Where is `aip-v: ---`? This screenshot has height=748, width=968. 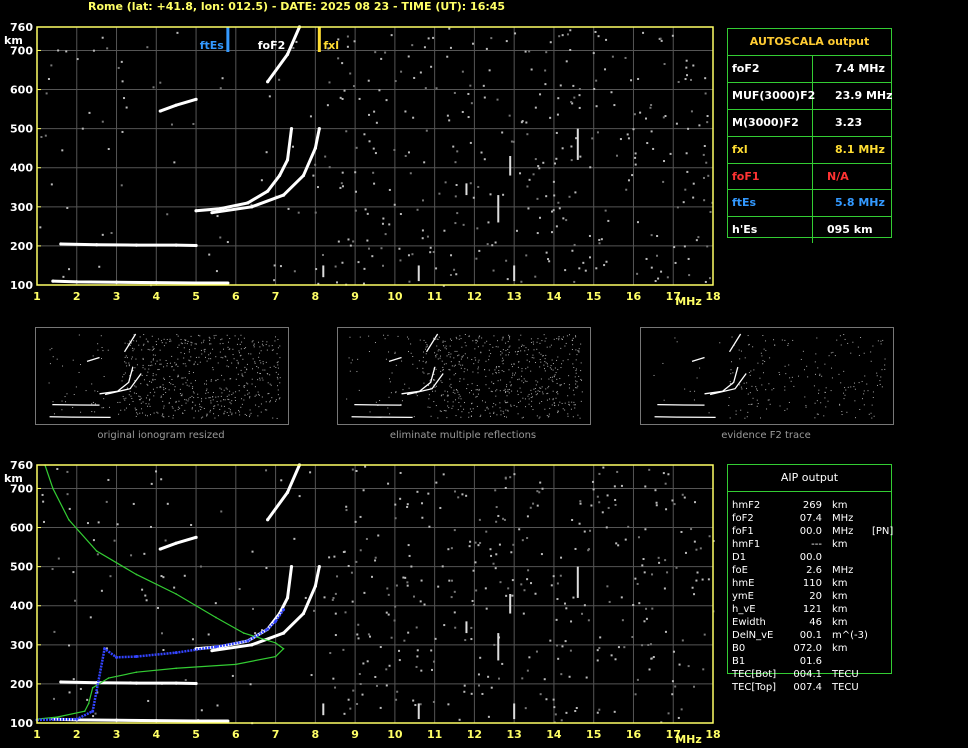 aip-v: --- is located at coordinates (816, 544).